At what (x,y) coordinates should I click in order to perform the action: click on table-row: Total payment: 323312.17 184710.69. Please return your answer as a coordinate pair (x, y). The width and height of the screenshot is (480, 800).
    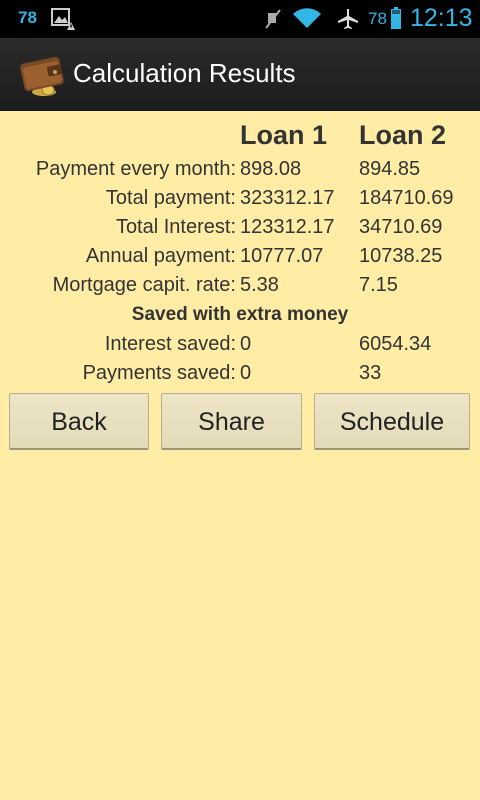
    Looking at the image, I should click on (240, 201).